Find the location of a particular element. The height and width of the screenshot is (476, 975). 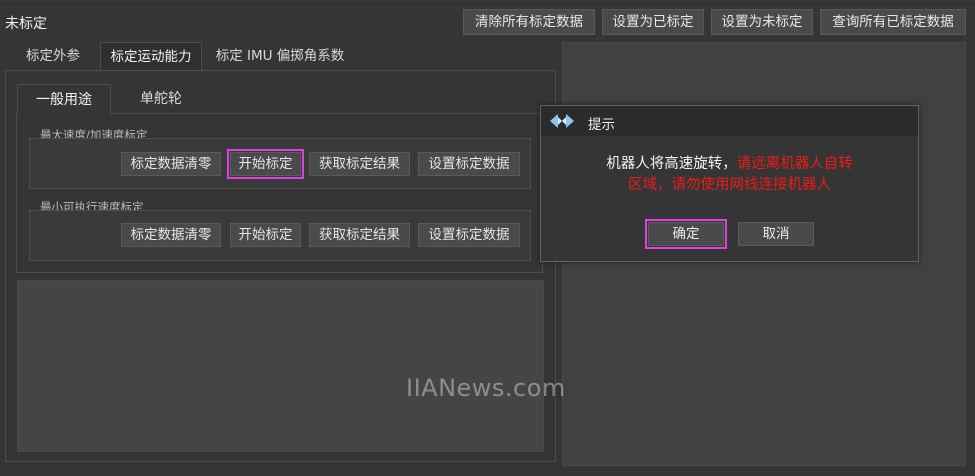

tab-motion-capability: 标定运动能力 is located at coordinates (151, 56).